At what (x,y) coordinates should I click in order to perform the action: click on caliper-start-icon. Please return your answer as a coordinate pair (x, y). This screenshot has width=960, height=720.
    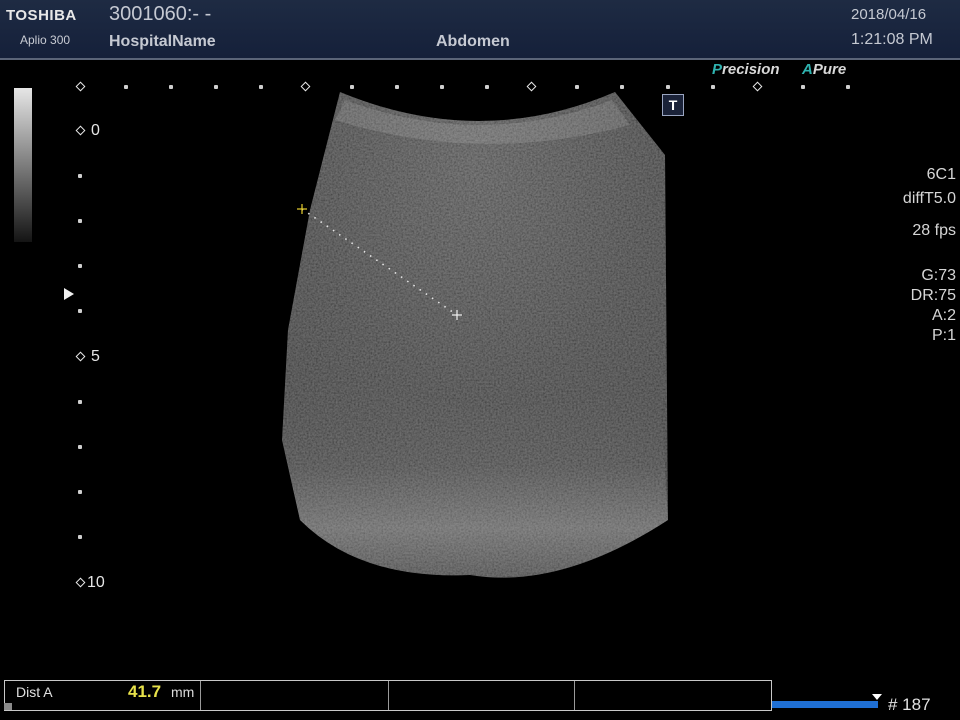
    Looking at the image, I should click on (302, 209).